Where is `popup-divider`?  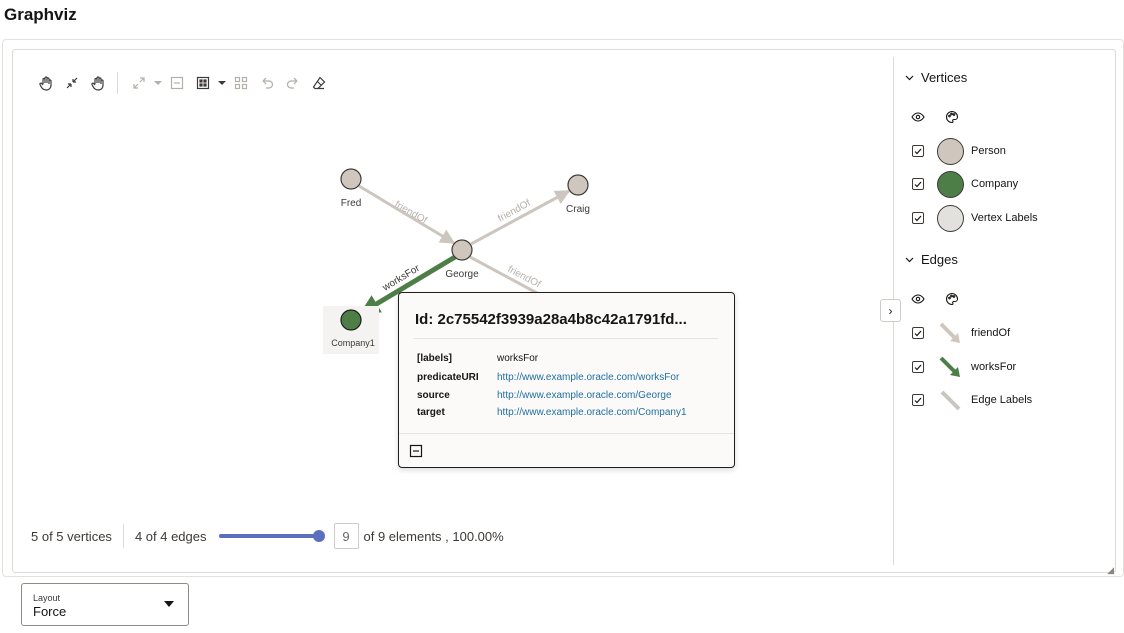
popup-divider is located at coordinates (565, 338).